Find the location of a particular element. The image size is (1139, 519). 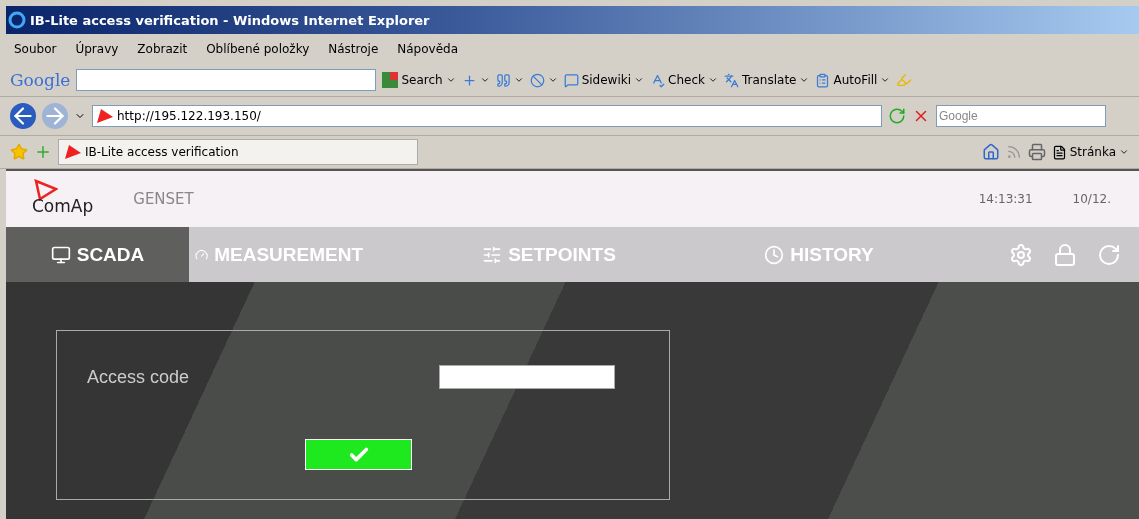

refresh-icon is located at coordinates (1109, 254).